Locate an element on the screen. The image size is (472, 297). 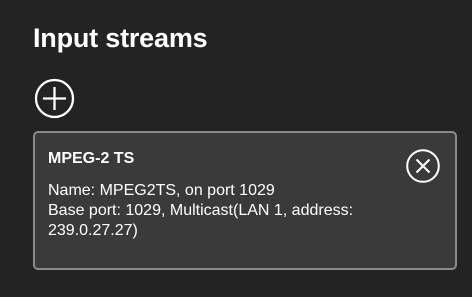
stream-name-line: Name: MPEG2TS, on port 1029 is located at coordinates (161, 190).